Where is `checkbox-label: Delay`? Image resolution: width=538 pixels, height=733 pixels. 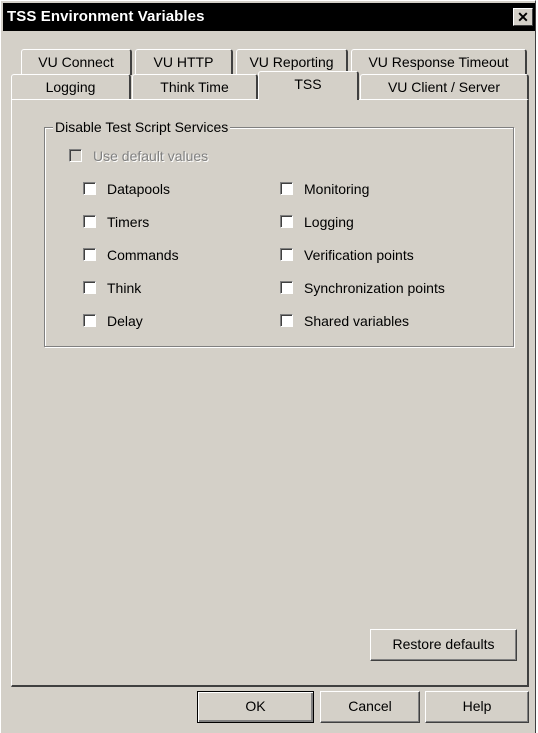 checkbox-label: Delay is located at coordinates (125, 321).